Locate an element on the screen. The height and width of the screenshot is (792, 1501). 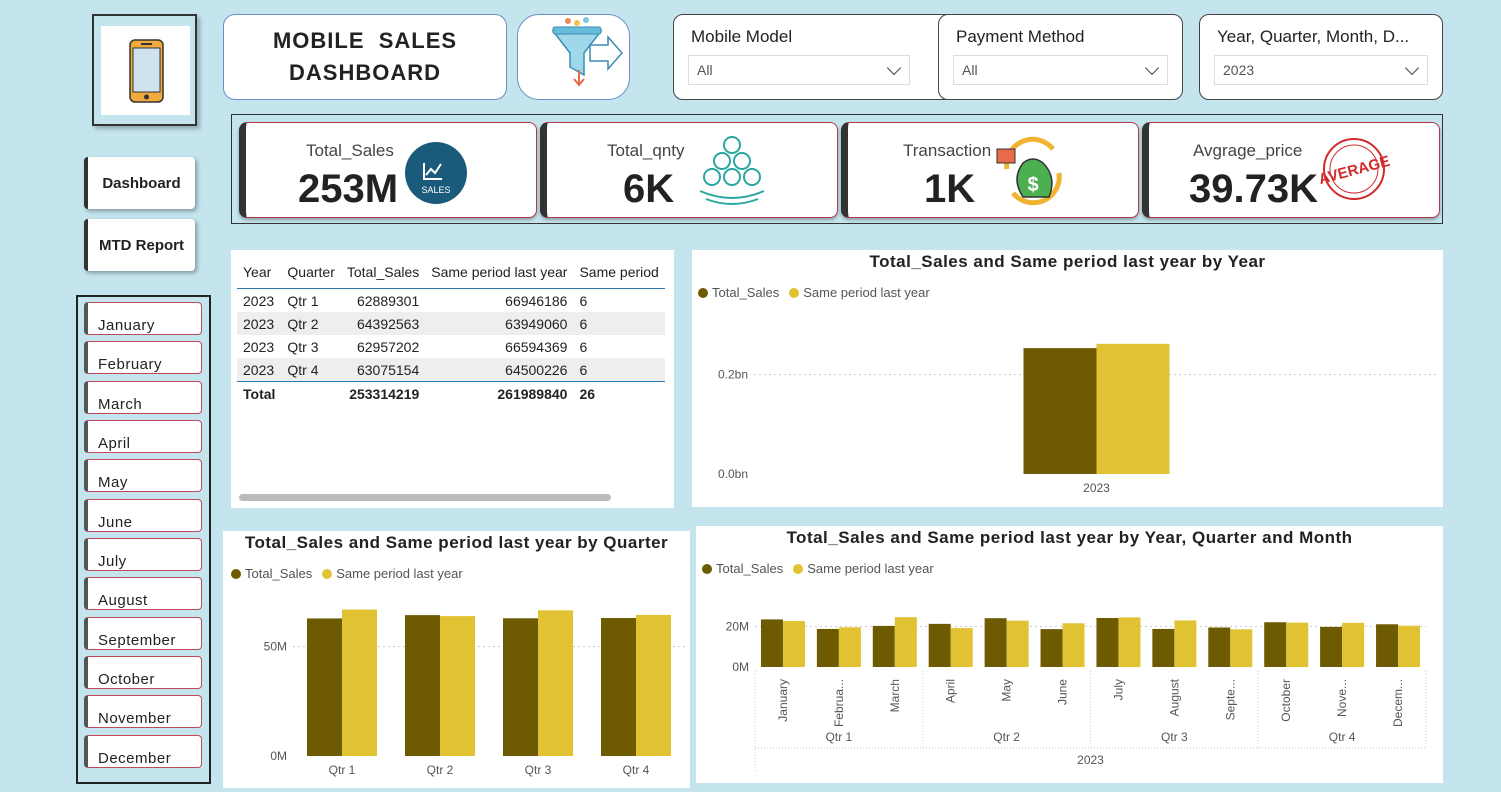
month-button-february: February is located at coordinates (143, 357).